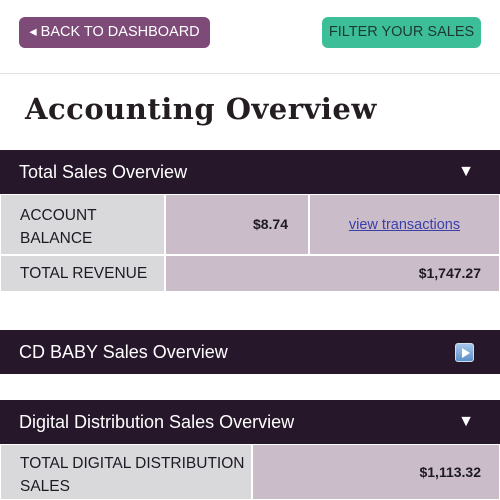  Describe the element at coordinates (401, 32) in the screenshot. I see `filter-sales-button: FILTER YOUR SALES` at that location.